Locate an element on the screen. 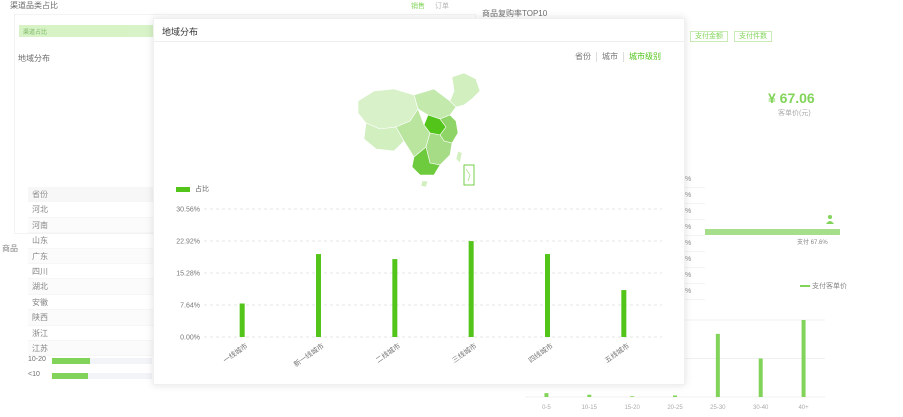 The width and height of the screenshot is (903, 417). region-tabs: 省份 城市 城市级别 is located at coordinates (618, 57).